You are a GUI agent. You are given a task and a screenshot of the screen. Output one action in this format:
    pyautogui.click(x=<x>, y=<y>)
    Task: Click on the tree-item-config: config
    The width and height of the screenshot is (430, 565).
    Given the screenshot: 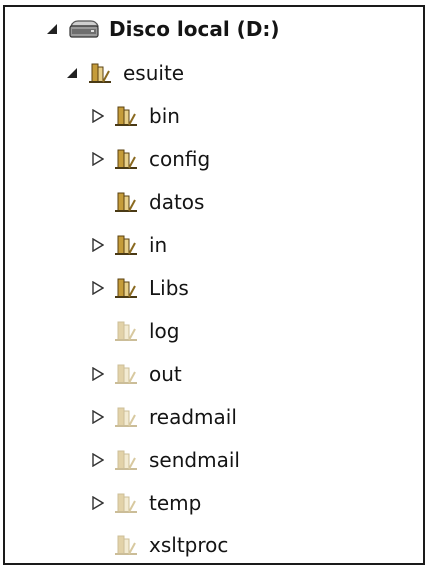 What is the action you would take?
    pyautogui.click(x=214, y=159)
    